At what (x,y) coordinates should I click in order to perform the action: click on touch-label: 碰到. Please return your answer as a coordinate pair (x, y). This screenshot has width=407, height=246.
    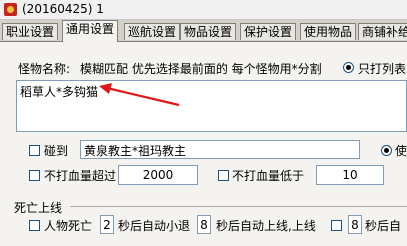
    Looking at the image, I should click on (56, 151).